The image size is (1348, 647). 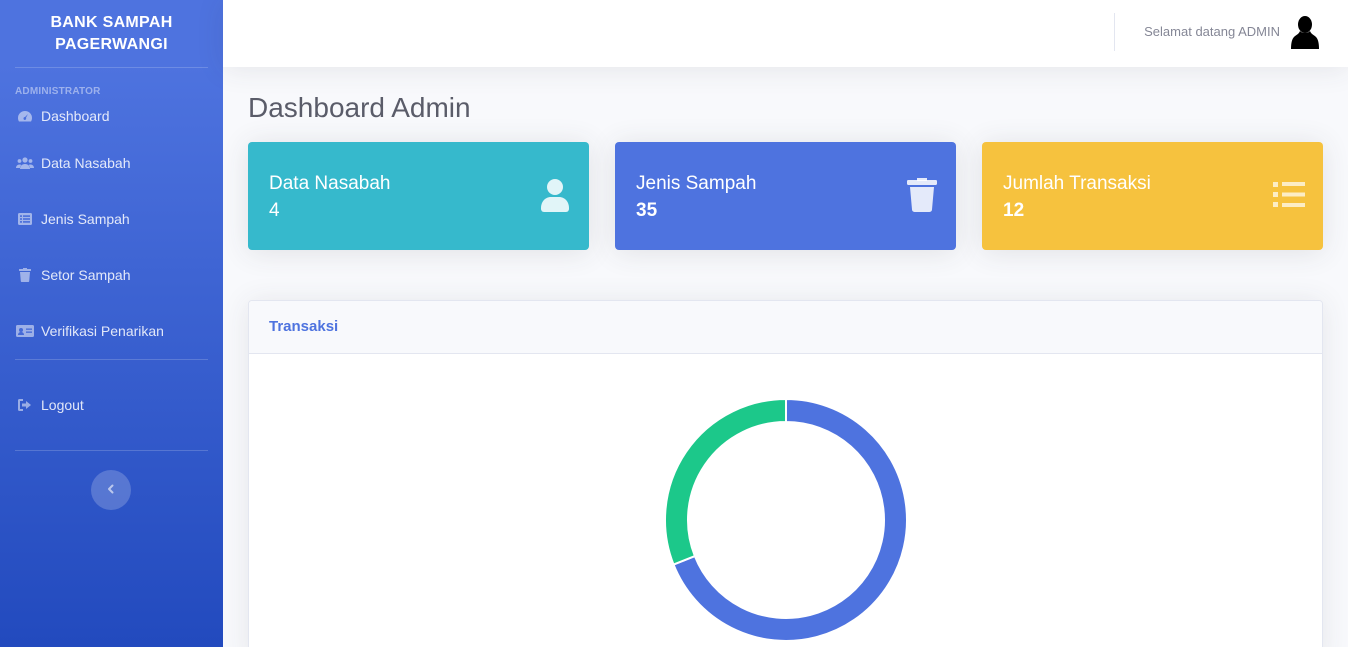 I want to click on card-jumlah-transaksi: Jumlah Transaksi 12, so click(x=1152, y=196).